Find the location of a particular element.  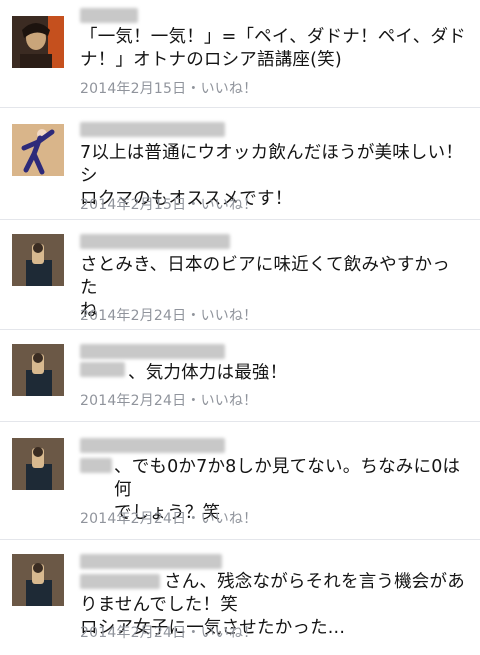

comment-item: 、気力体力は最強！ 2014年2月24日・いいね！ is located at coordinates (240, 376).